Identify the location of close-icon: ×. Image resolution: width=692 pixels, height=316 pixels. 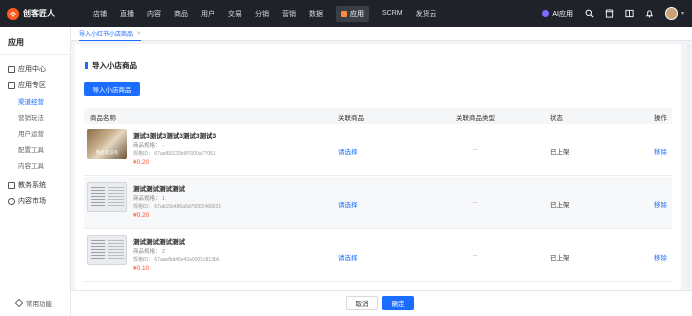
(139, 34).